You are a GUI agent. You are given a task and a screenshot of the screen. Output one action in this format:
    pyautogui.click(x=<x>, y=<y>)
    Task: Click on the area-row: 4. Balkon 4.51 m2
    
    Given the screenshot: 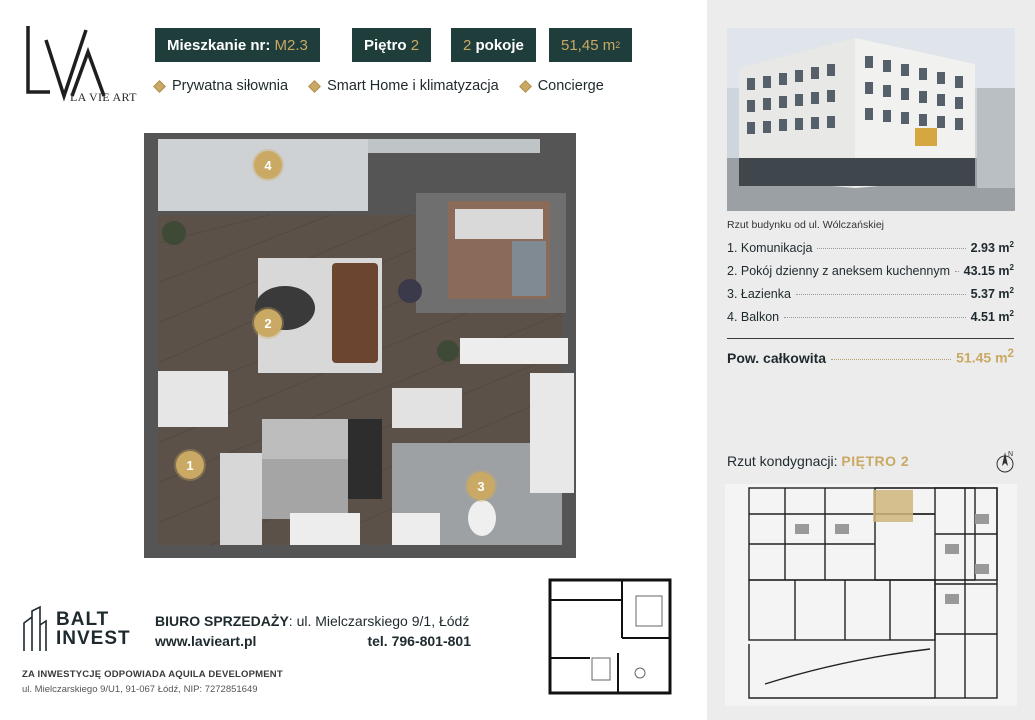 What is the action you would take?
    pyautogui.click(x=870, y=320)
    